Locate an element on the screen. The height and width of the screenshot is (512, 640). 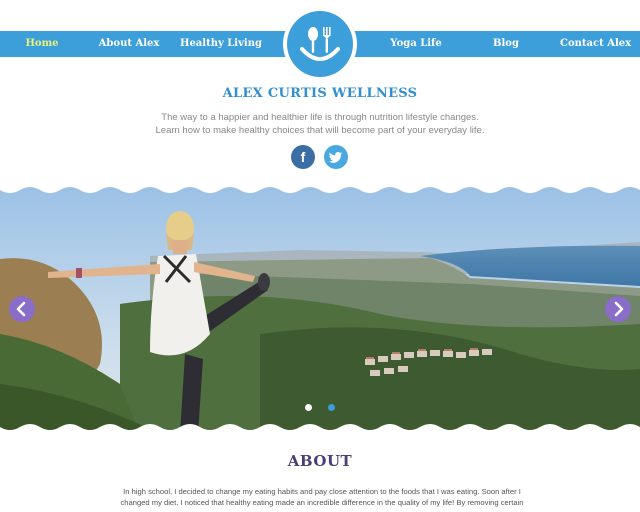
spoon-fork-smile-icon is located at coordinates (320, 44).